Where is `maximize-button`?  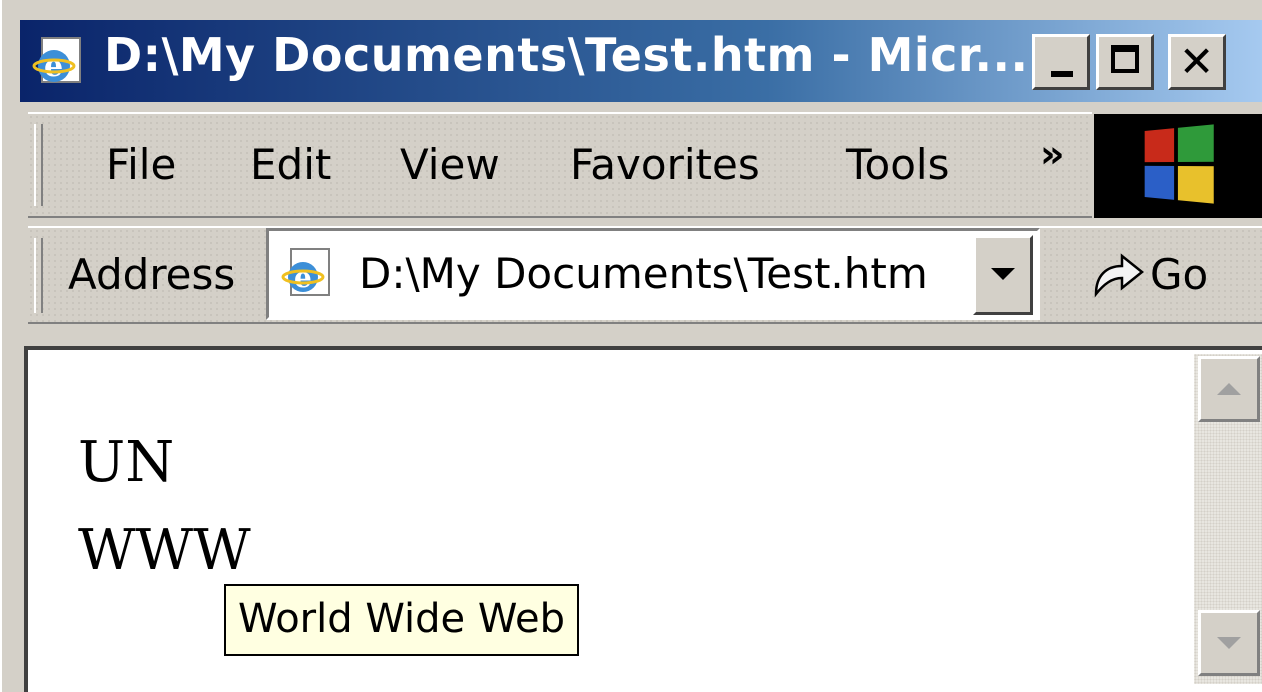
maximize-button is located at coordinates (1125, 62).